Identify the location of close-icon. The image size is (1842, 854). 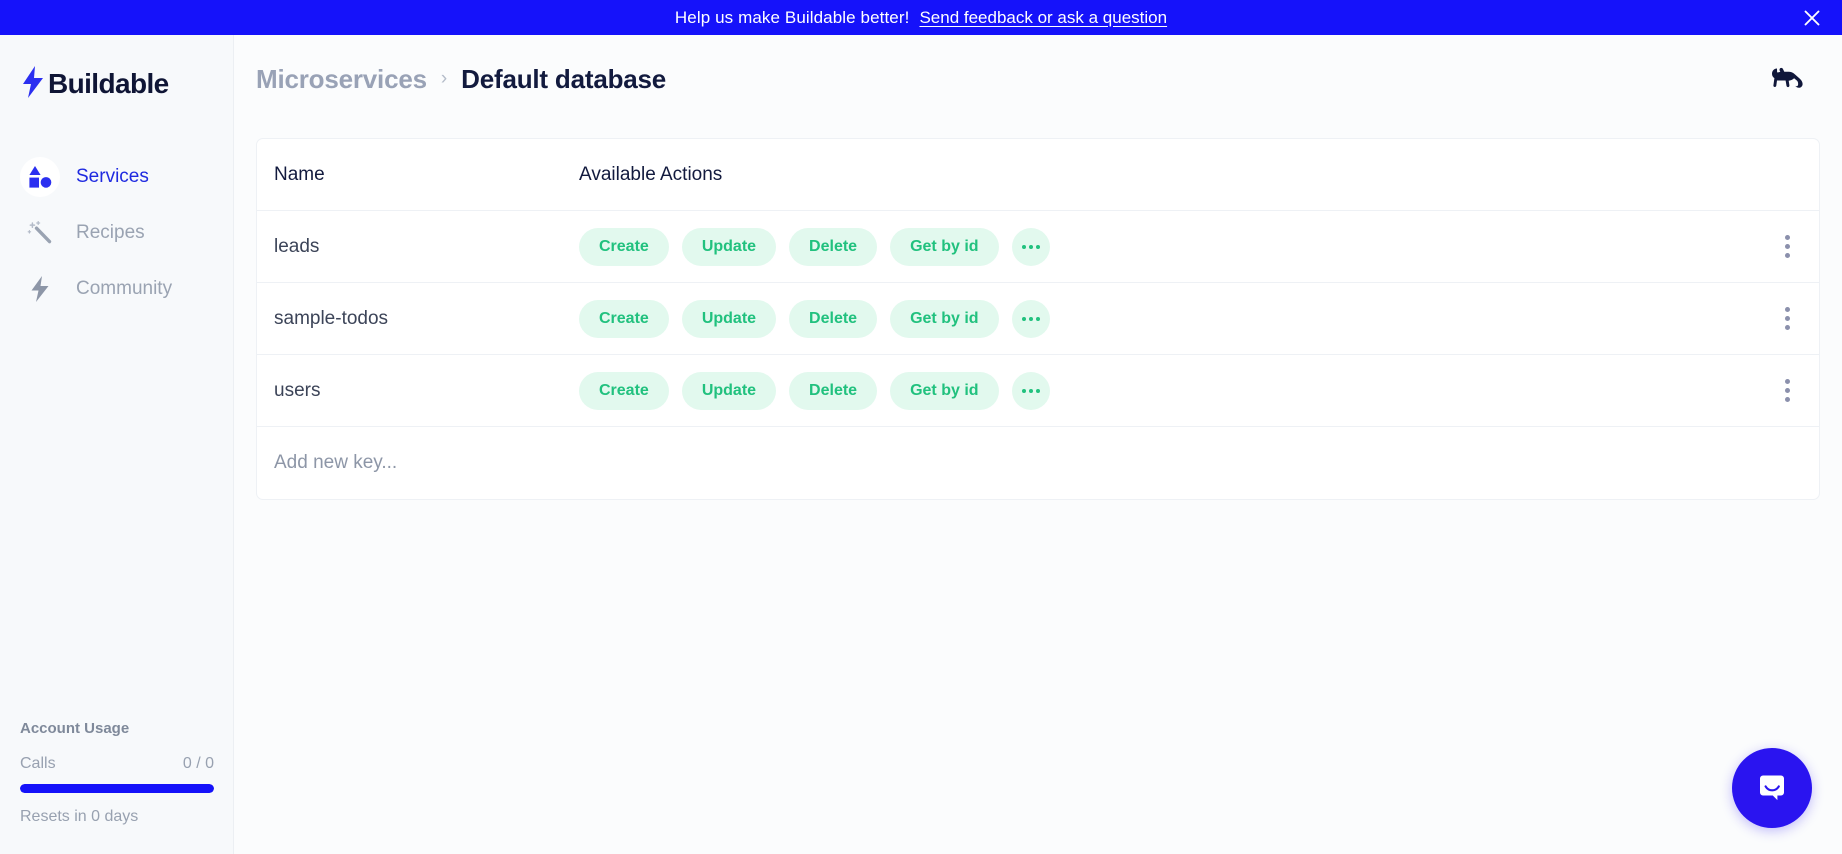
(1812, 18).